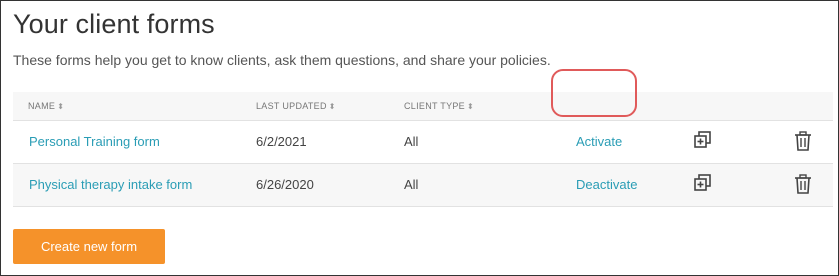  I want to click on deactivate-link: Deactivate, so click(606, 184).